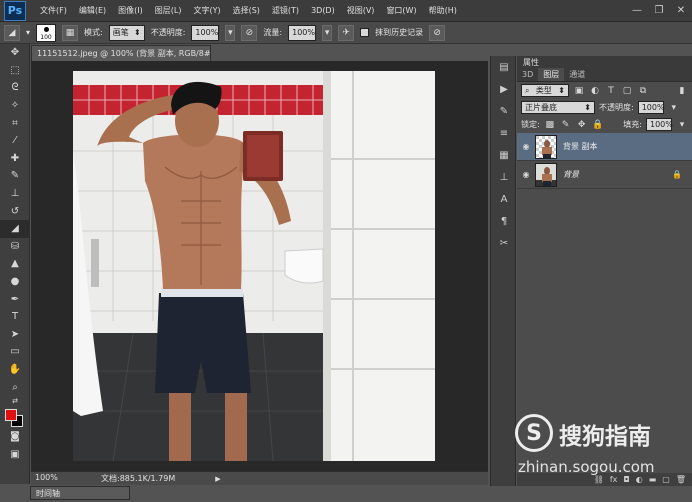 The image size is (692, 502). What do you see at coordinates (504, 111) in the screenshot?
I see `brush-presets-panel-icon: ✎` at bounding box center [504, 111].